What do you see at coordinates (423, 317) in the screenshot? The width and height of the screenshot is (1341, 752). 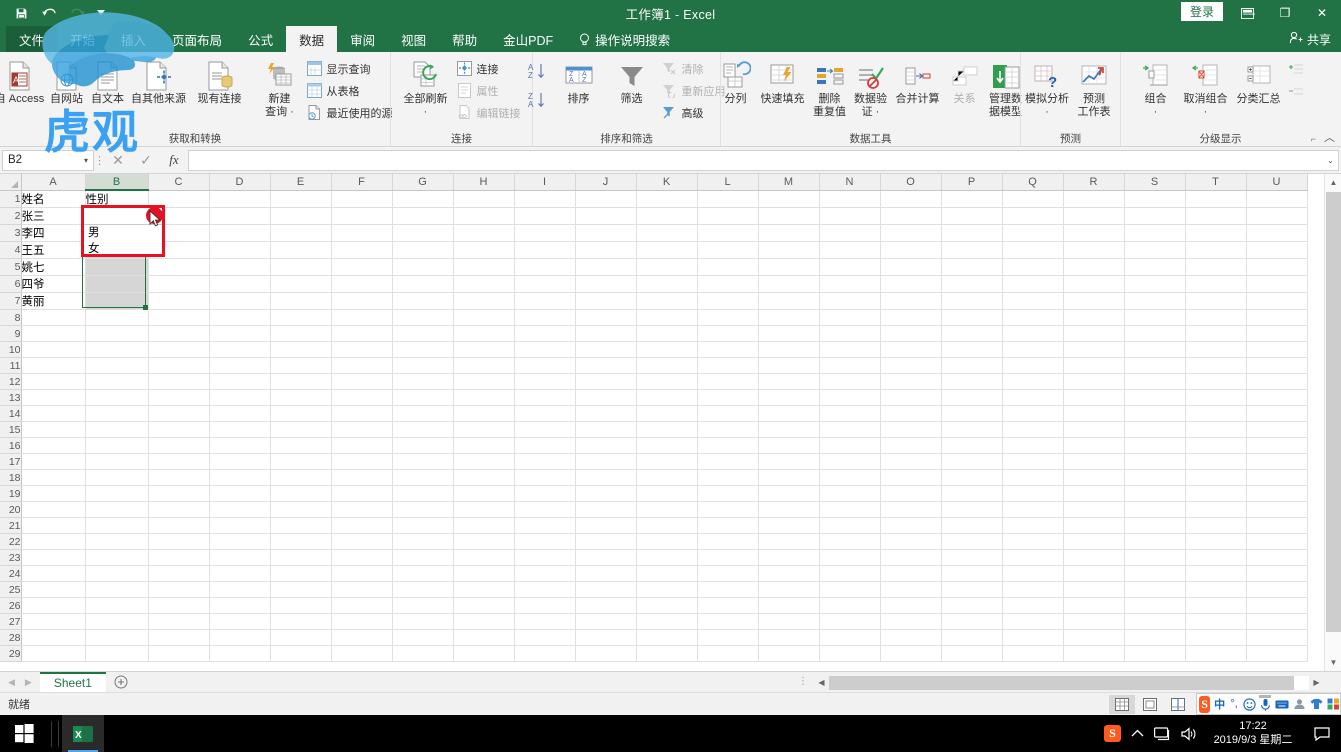 I see `cell-g8` at bounding box center [423, 317].